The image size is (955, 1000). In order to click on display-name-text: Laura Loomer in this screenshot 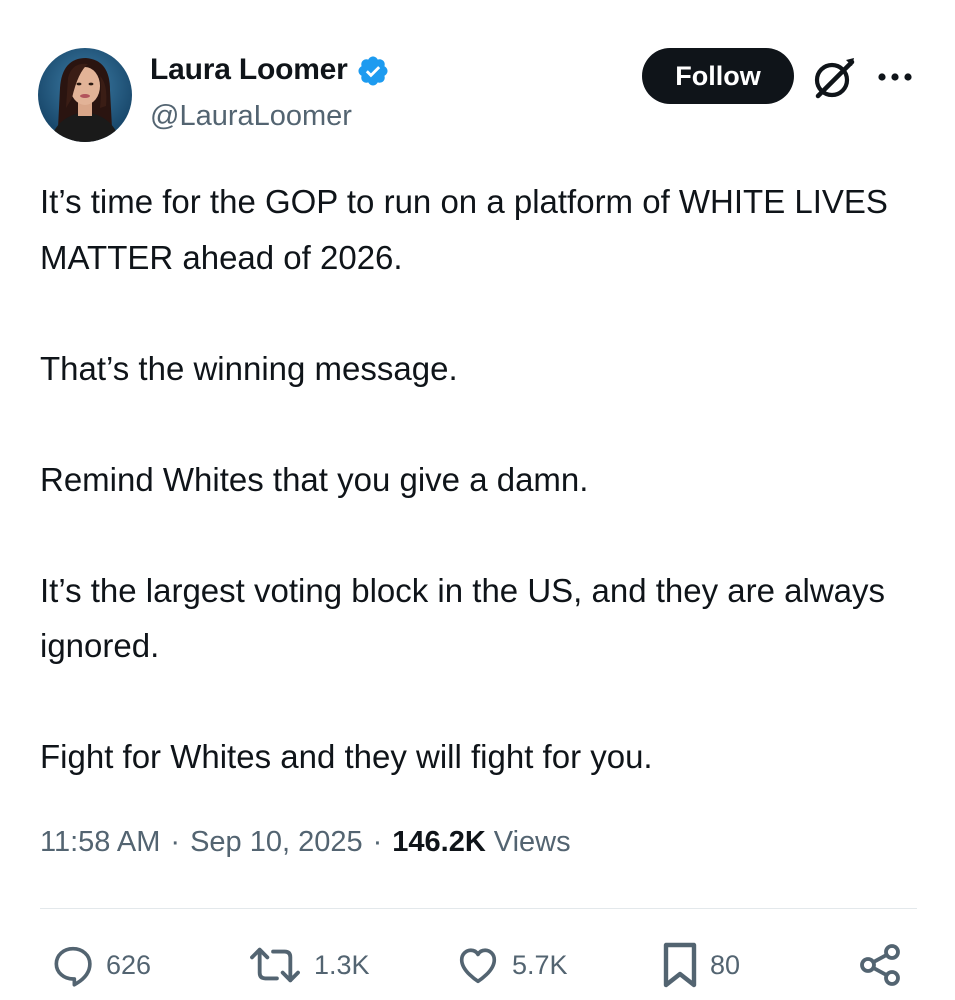, I will do `click(249, 69)`.